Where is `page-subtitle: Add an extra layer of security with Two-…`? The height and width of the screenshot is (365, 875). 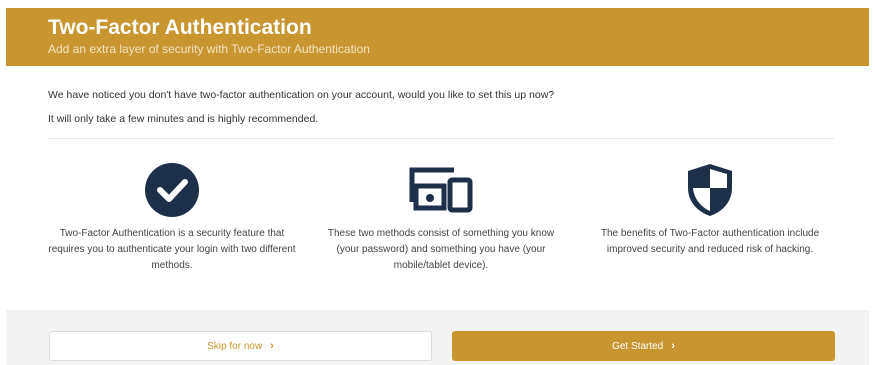 page-subtitle: Add an extra layer of security with Two-… is located at coordinates (209, 49).